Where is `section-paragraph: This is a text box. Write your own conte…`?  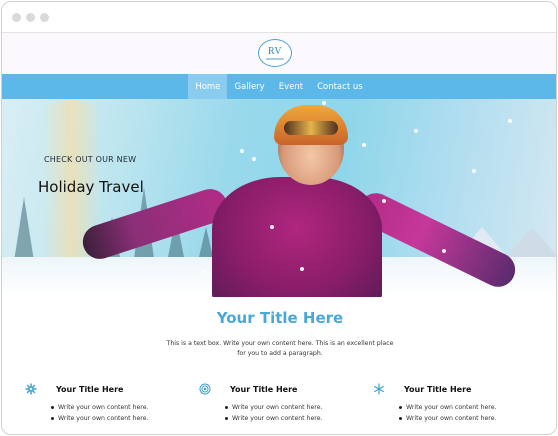 section-paragraph: This is a text box. Write your own conte… is located at coordinates (280, 348).